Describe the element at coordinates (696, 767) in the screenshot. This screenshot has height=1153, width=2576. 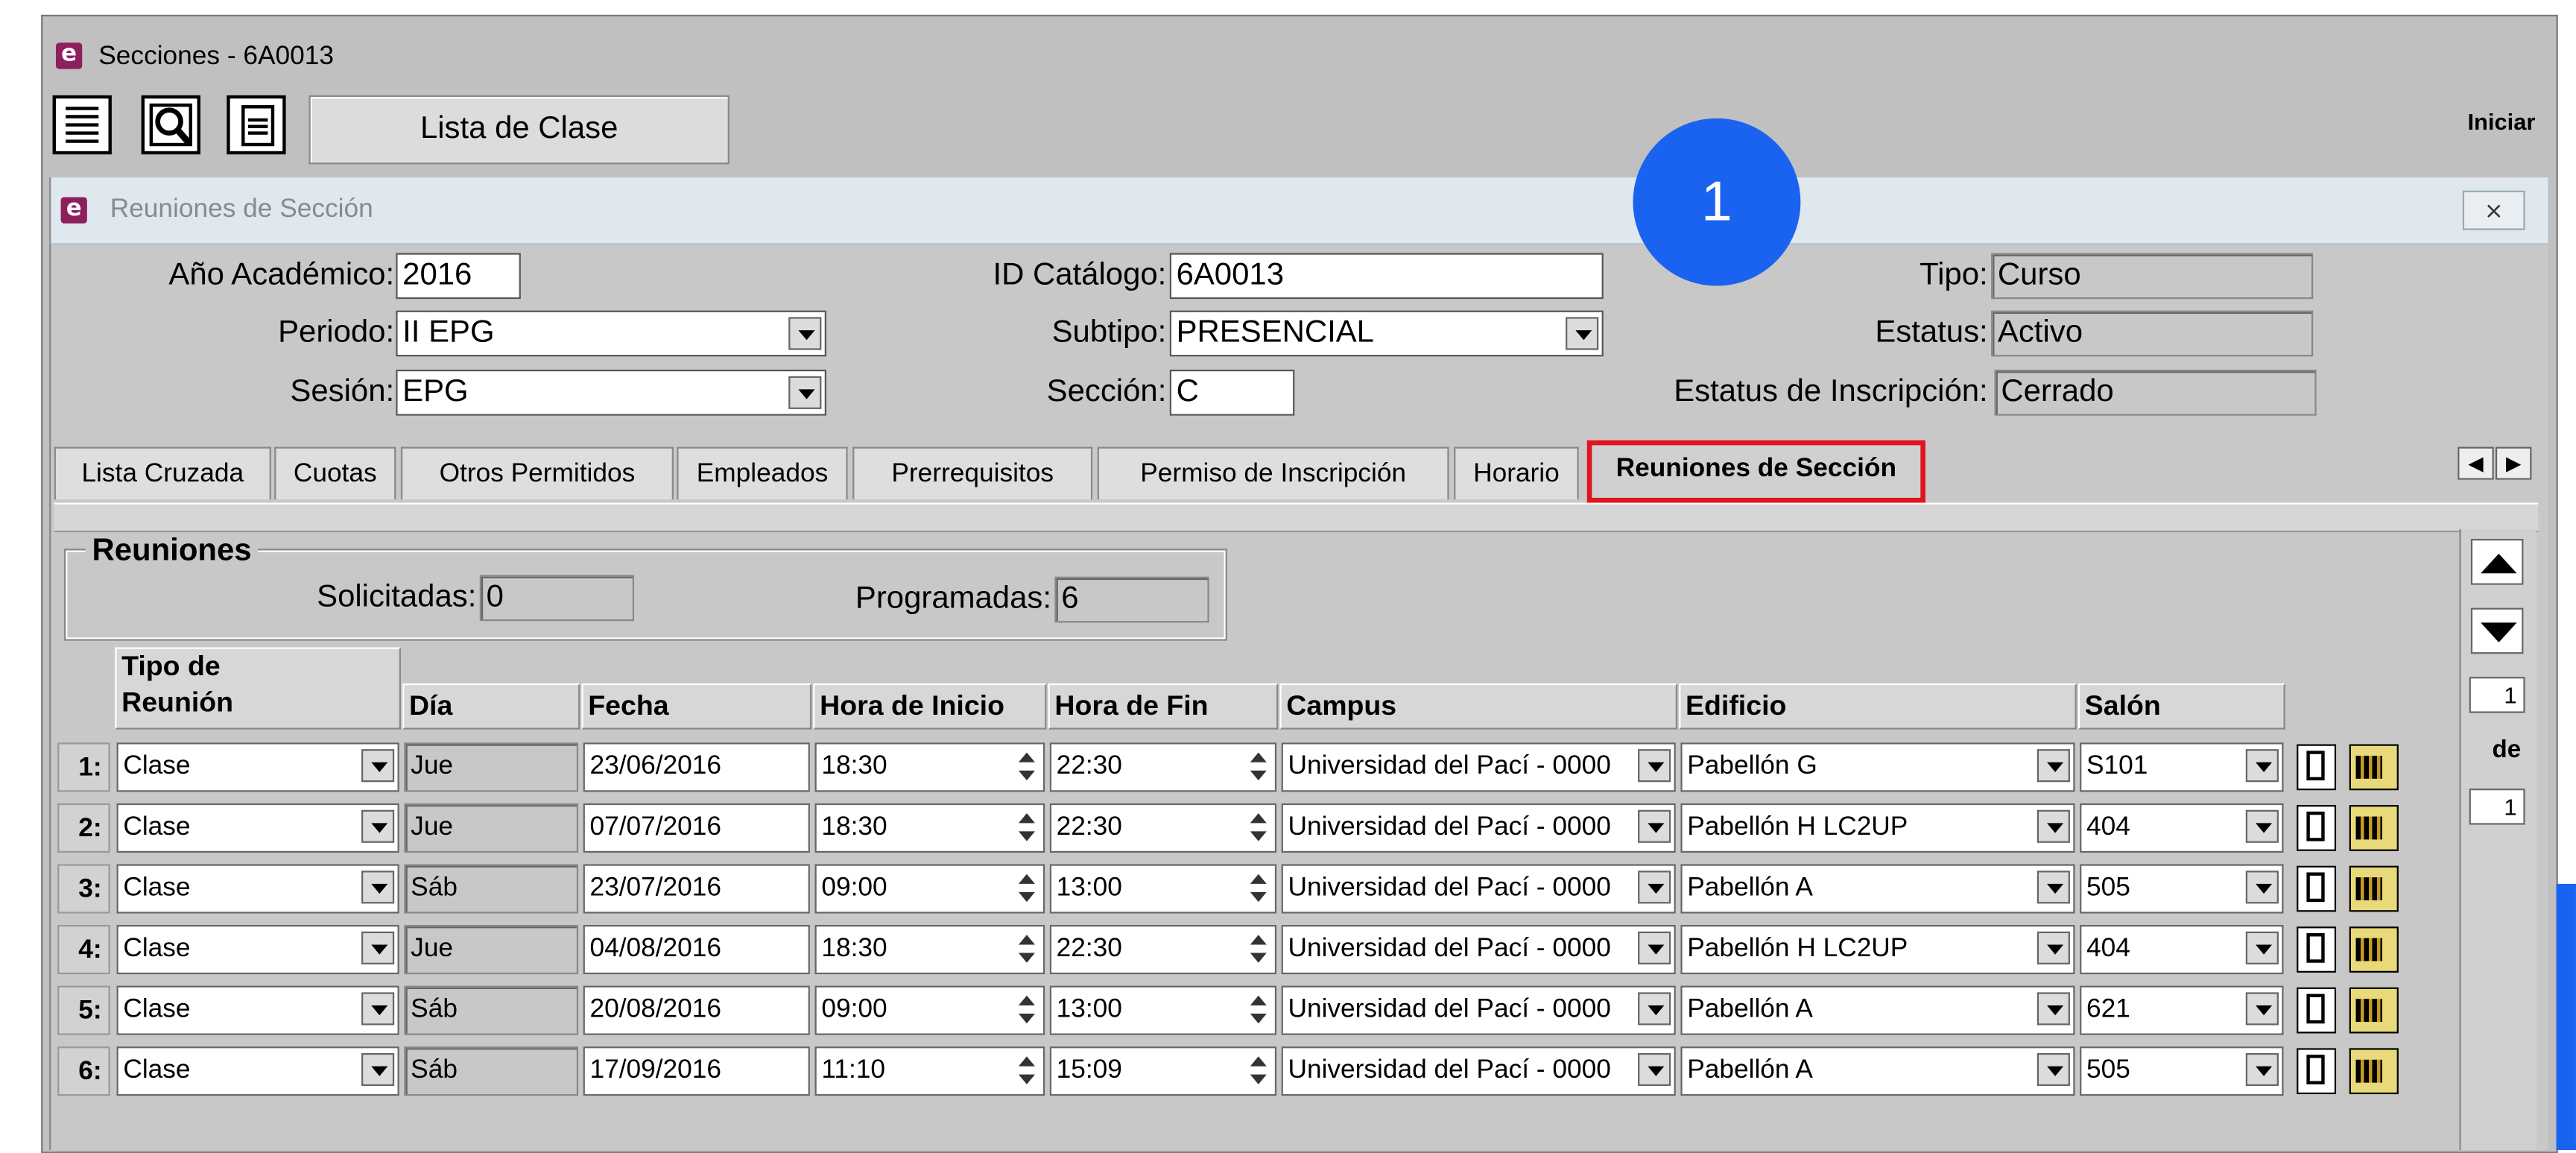
I see `fecha-field: 23/06/2016` at that location.